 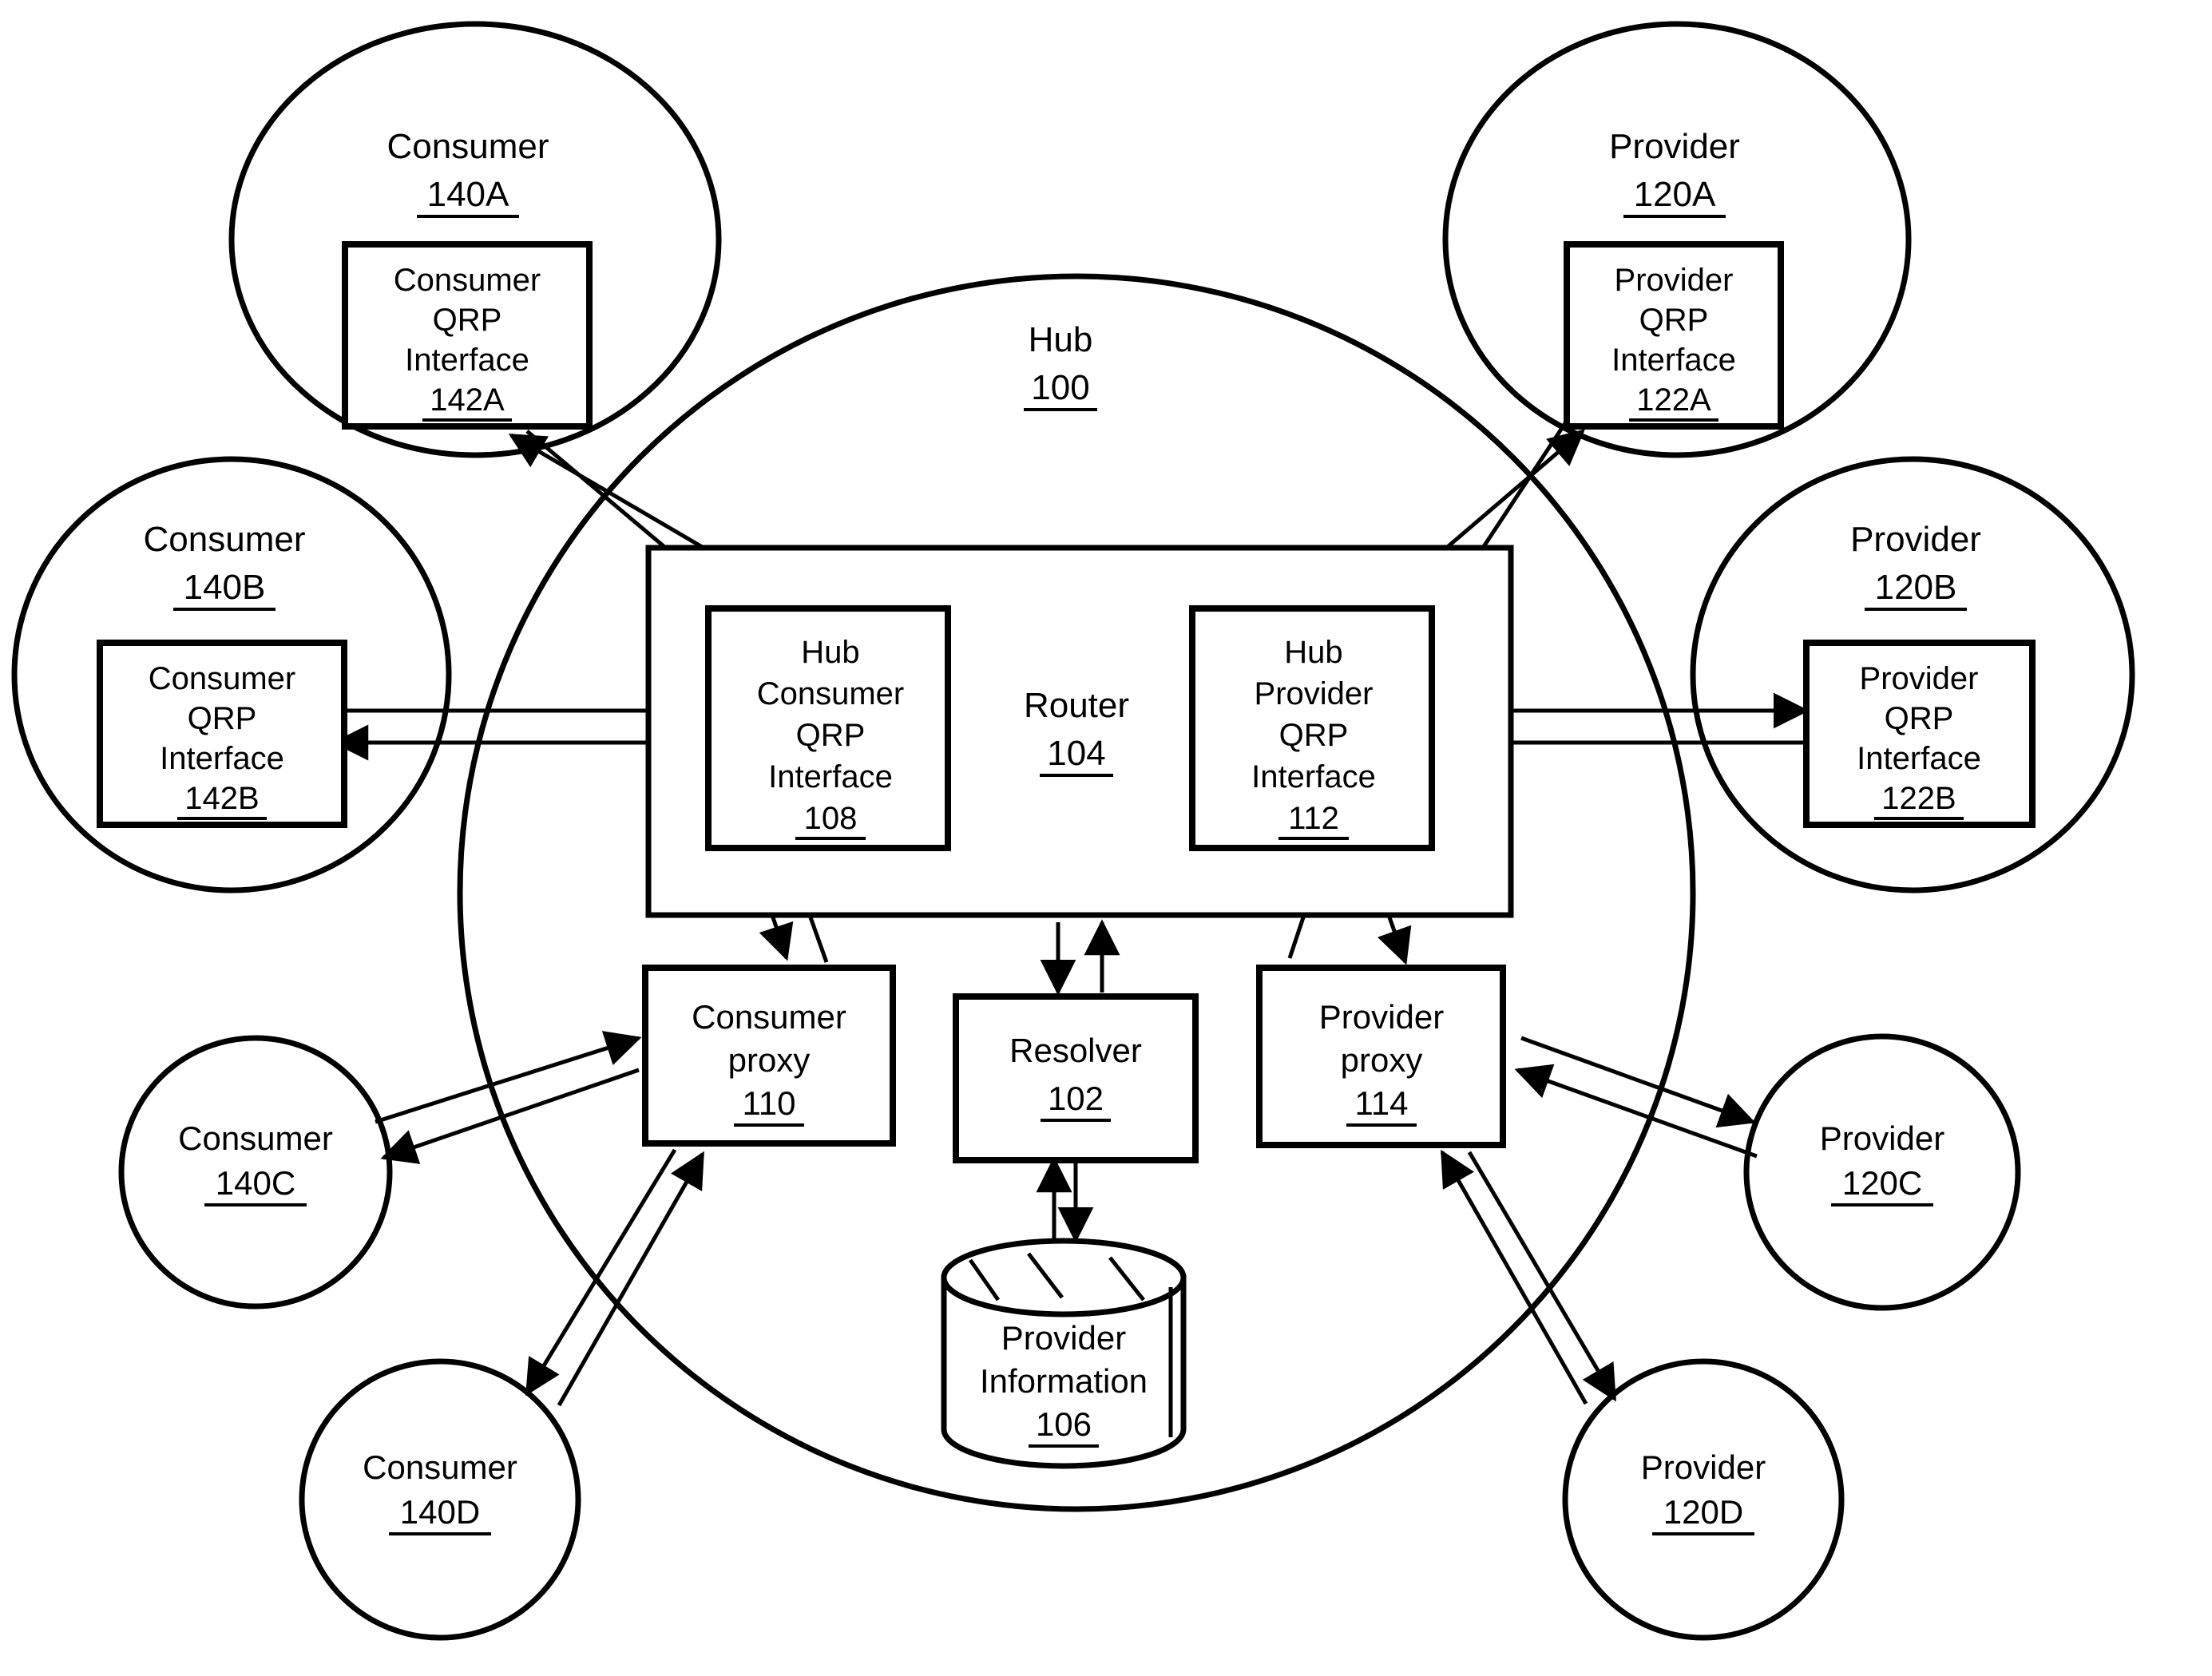 I want to click on consumer-142a-line1: Consumer, so click(x=467, y=280).